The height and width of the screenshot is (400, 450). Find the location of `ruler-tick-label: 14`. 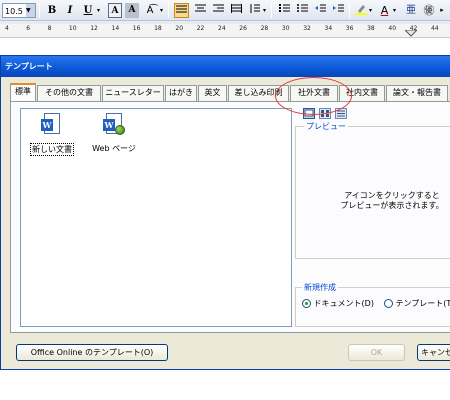

ruler-tick-label: 14 is located at coordinates (115, 28).